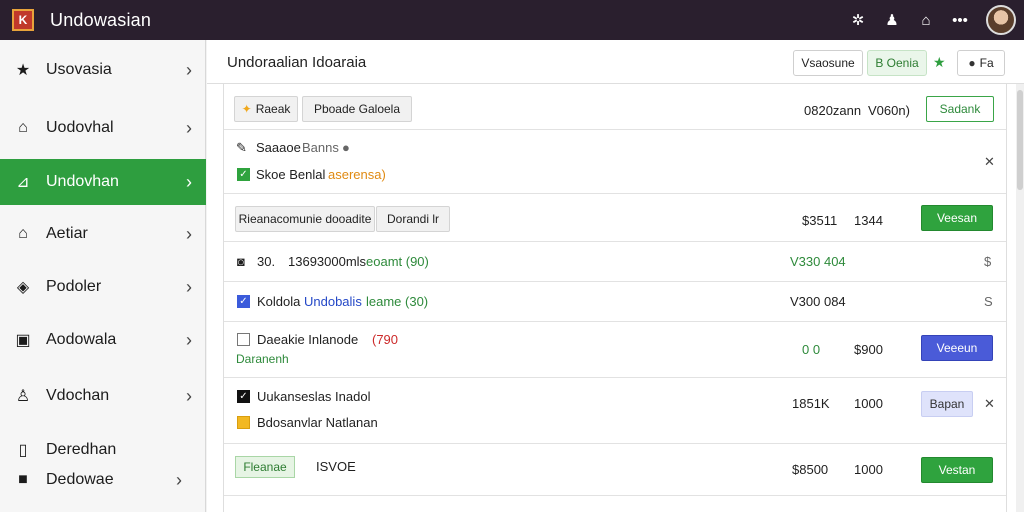 Image resolution: width=1024 pixels, height=512 pixels. Describe the element at coordinates (820, 220) in the screenshot. I see `row-meta: $3511` at that location.